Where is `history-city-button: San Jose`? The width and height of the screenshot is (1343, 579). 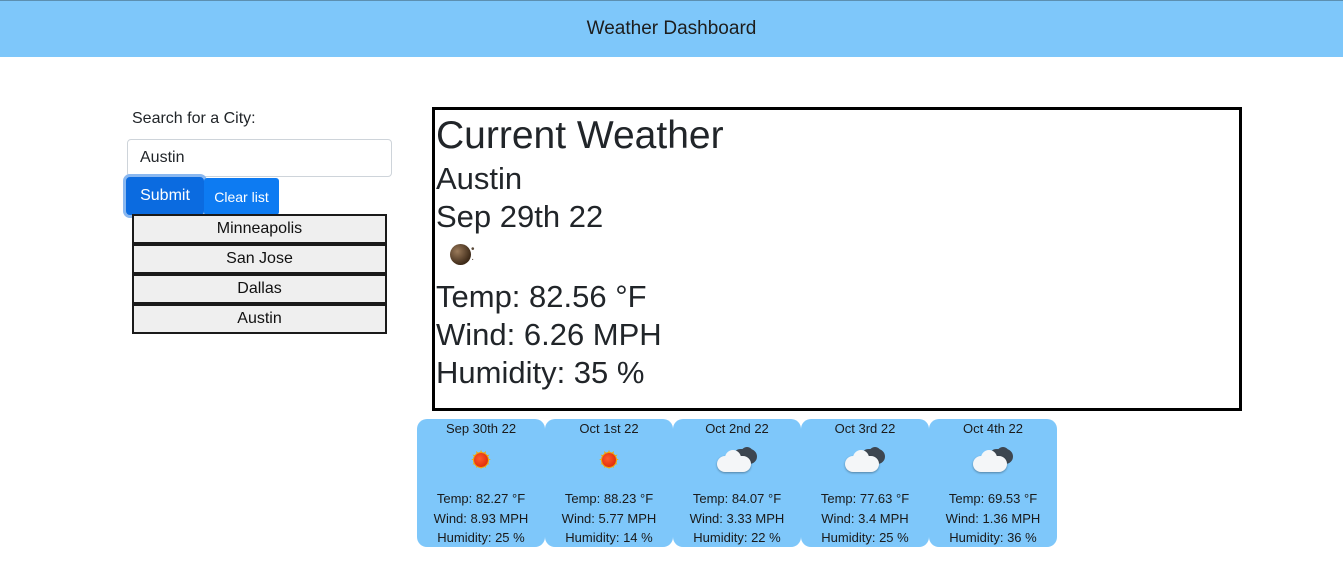 history-city-button: San Jose is located at coordinates (259, 259).